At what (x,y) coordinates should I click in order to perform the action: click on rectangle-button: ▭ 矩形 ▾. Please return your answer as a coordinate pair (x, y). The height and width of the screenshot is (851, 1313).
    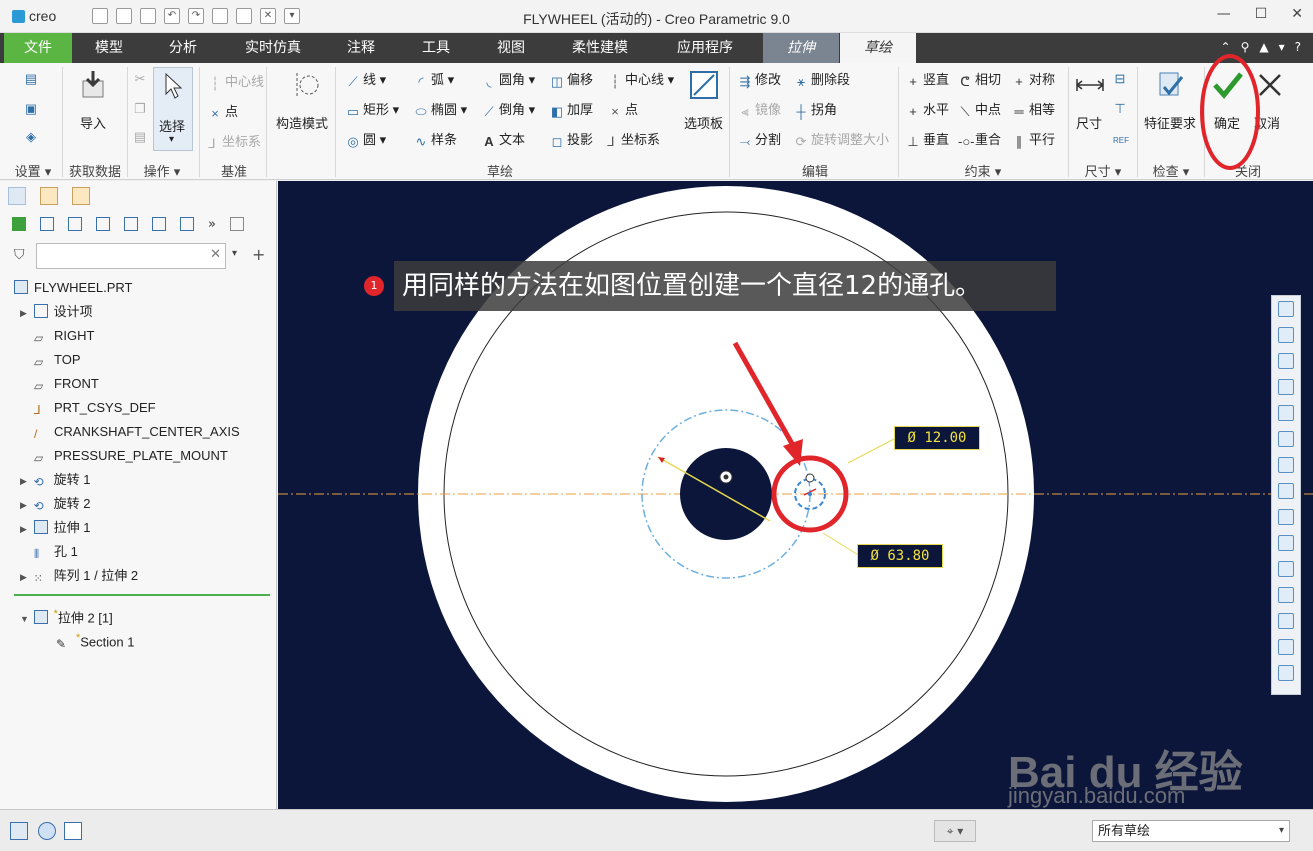
    Looking at the image, I should click on (372, 109).